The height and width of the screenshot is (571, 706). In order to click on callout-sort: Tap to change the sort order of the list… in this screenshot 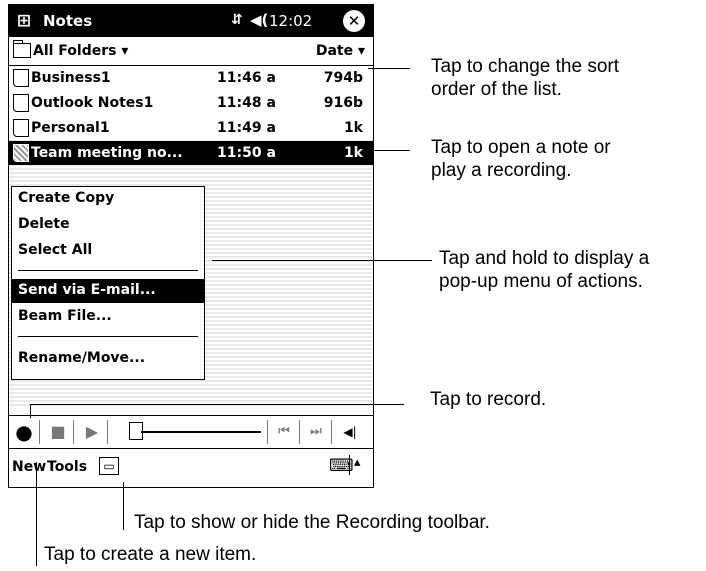, I will do `click(525, 78)`.